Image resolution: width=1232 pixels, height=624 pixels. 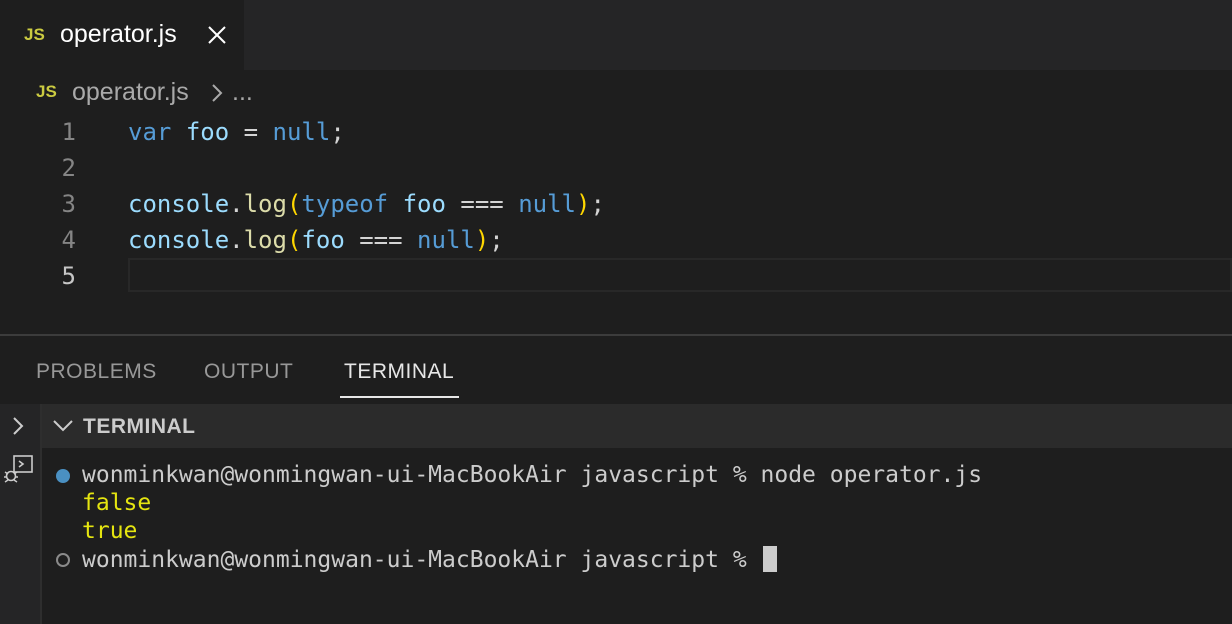 I want to click on terminal-cursor, so click(x=769, y=559).